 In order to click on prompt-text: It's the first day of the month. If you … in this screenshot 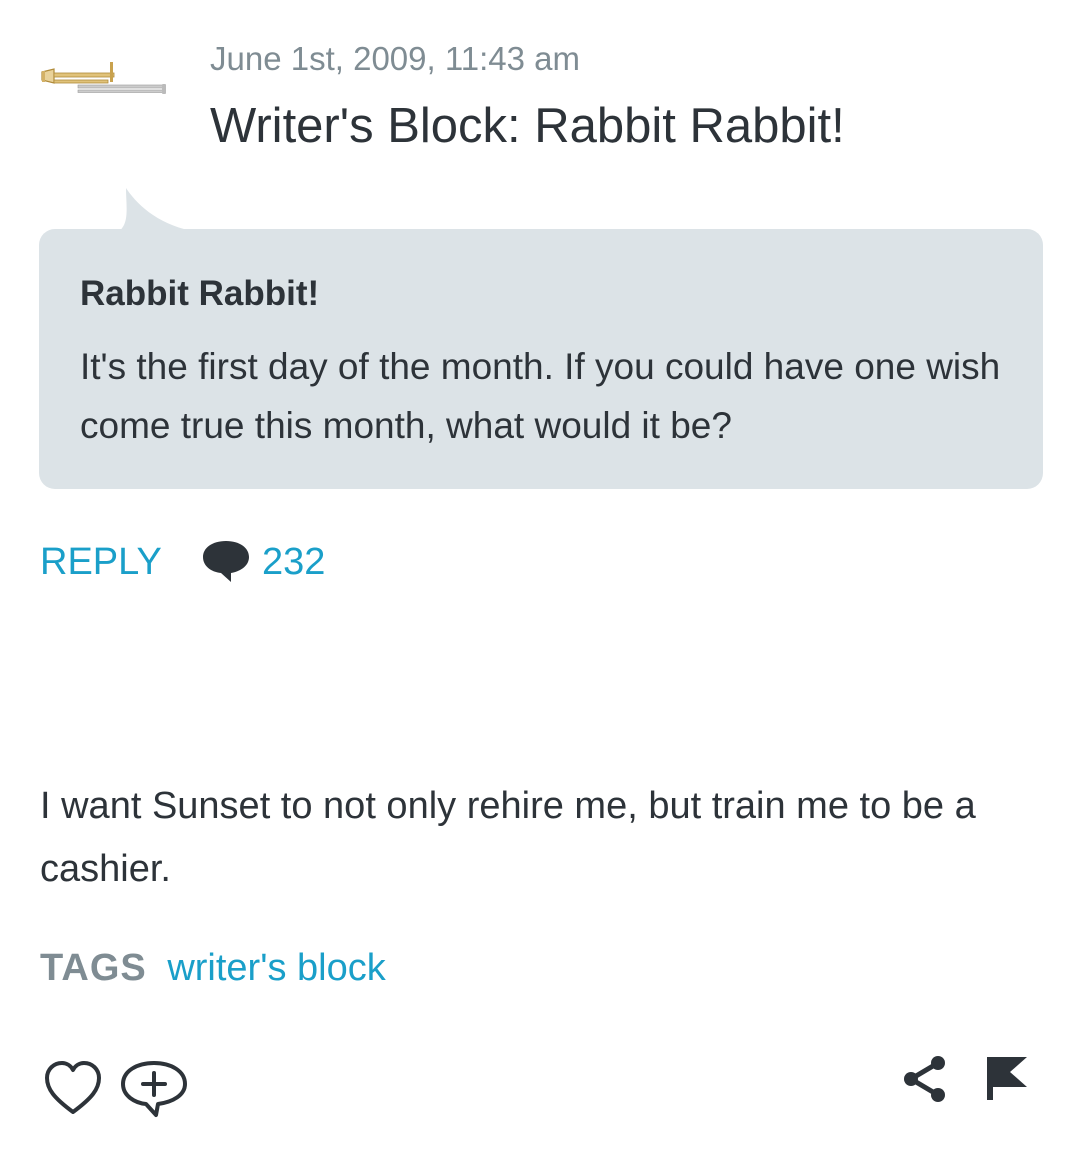, I will do `click(540, 396)`.